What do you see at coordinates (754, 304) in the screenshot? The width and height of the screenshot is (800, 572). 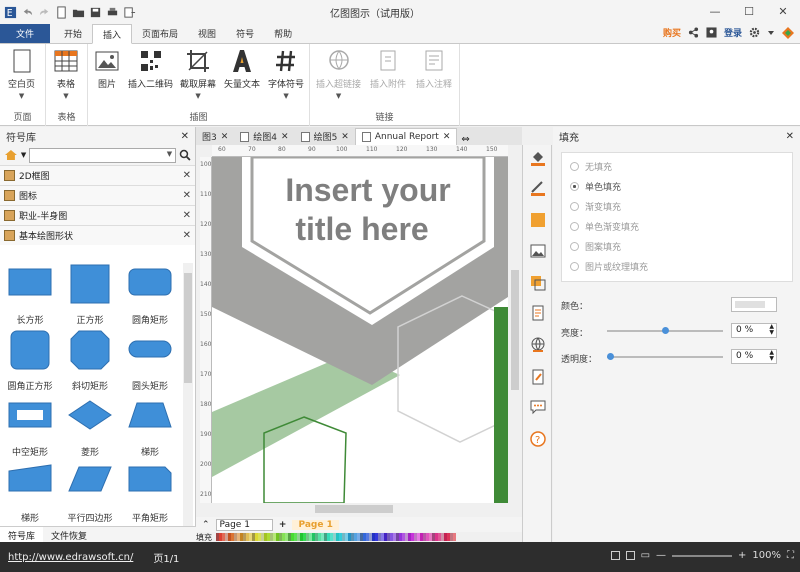 I see `color-picker` at bounding box center [754, 304].